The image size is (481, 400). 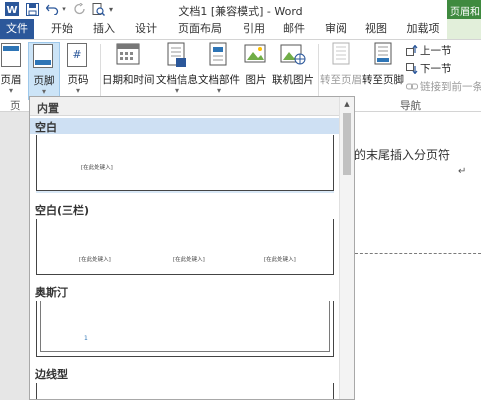 I want to click on online-picture-label: 联机图片, so click(x=293, y=80).